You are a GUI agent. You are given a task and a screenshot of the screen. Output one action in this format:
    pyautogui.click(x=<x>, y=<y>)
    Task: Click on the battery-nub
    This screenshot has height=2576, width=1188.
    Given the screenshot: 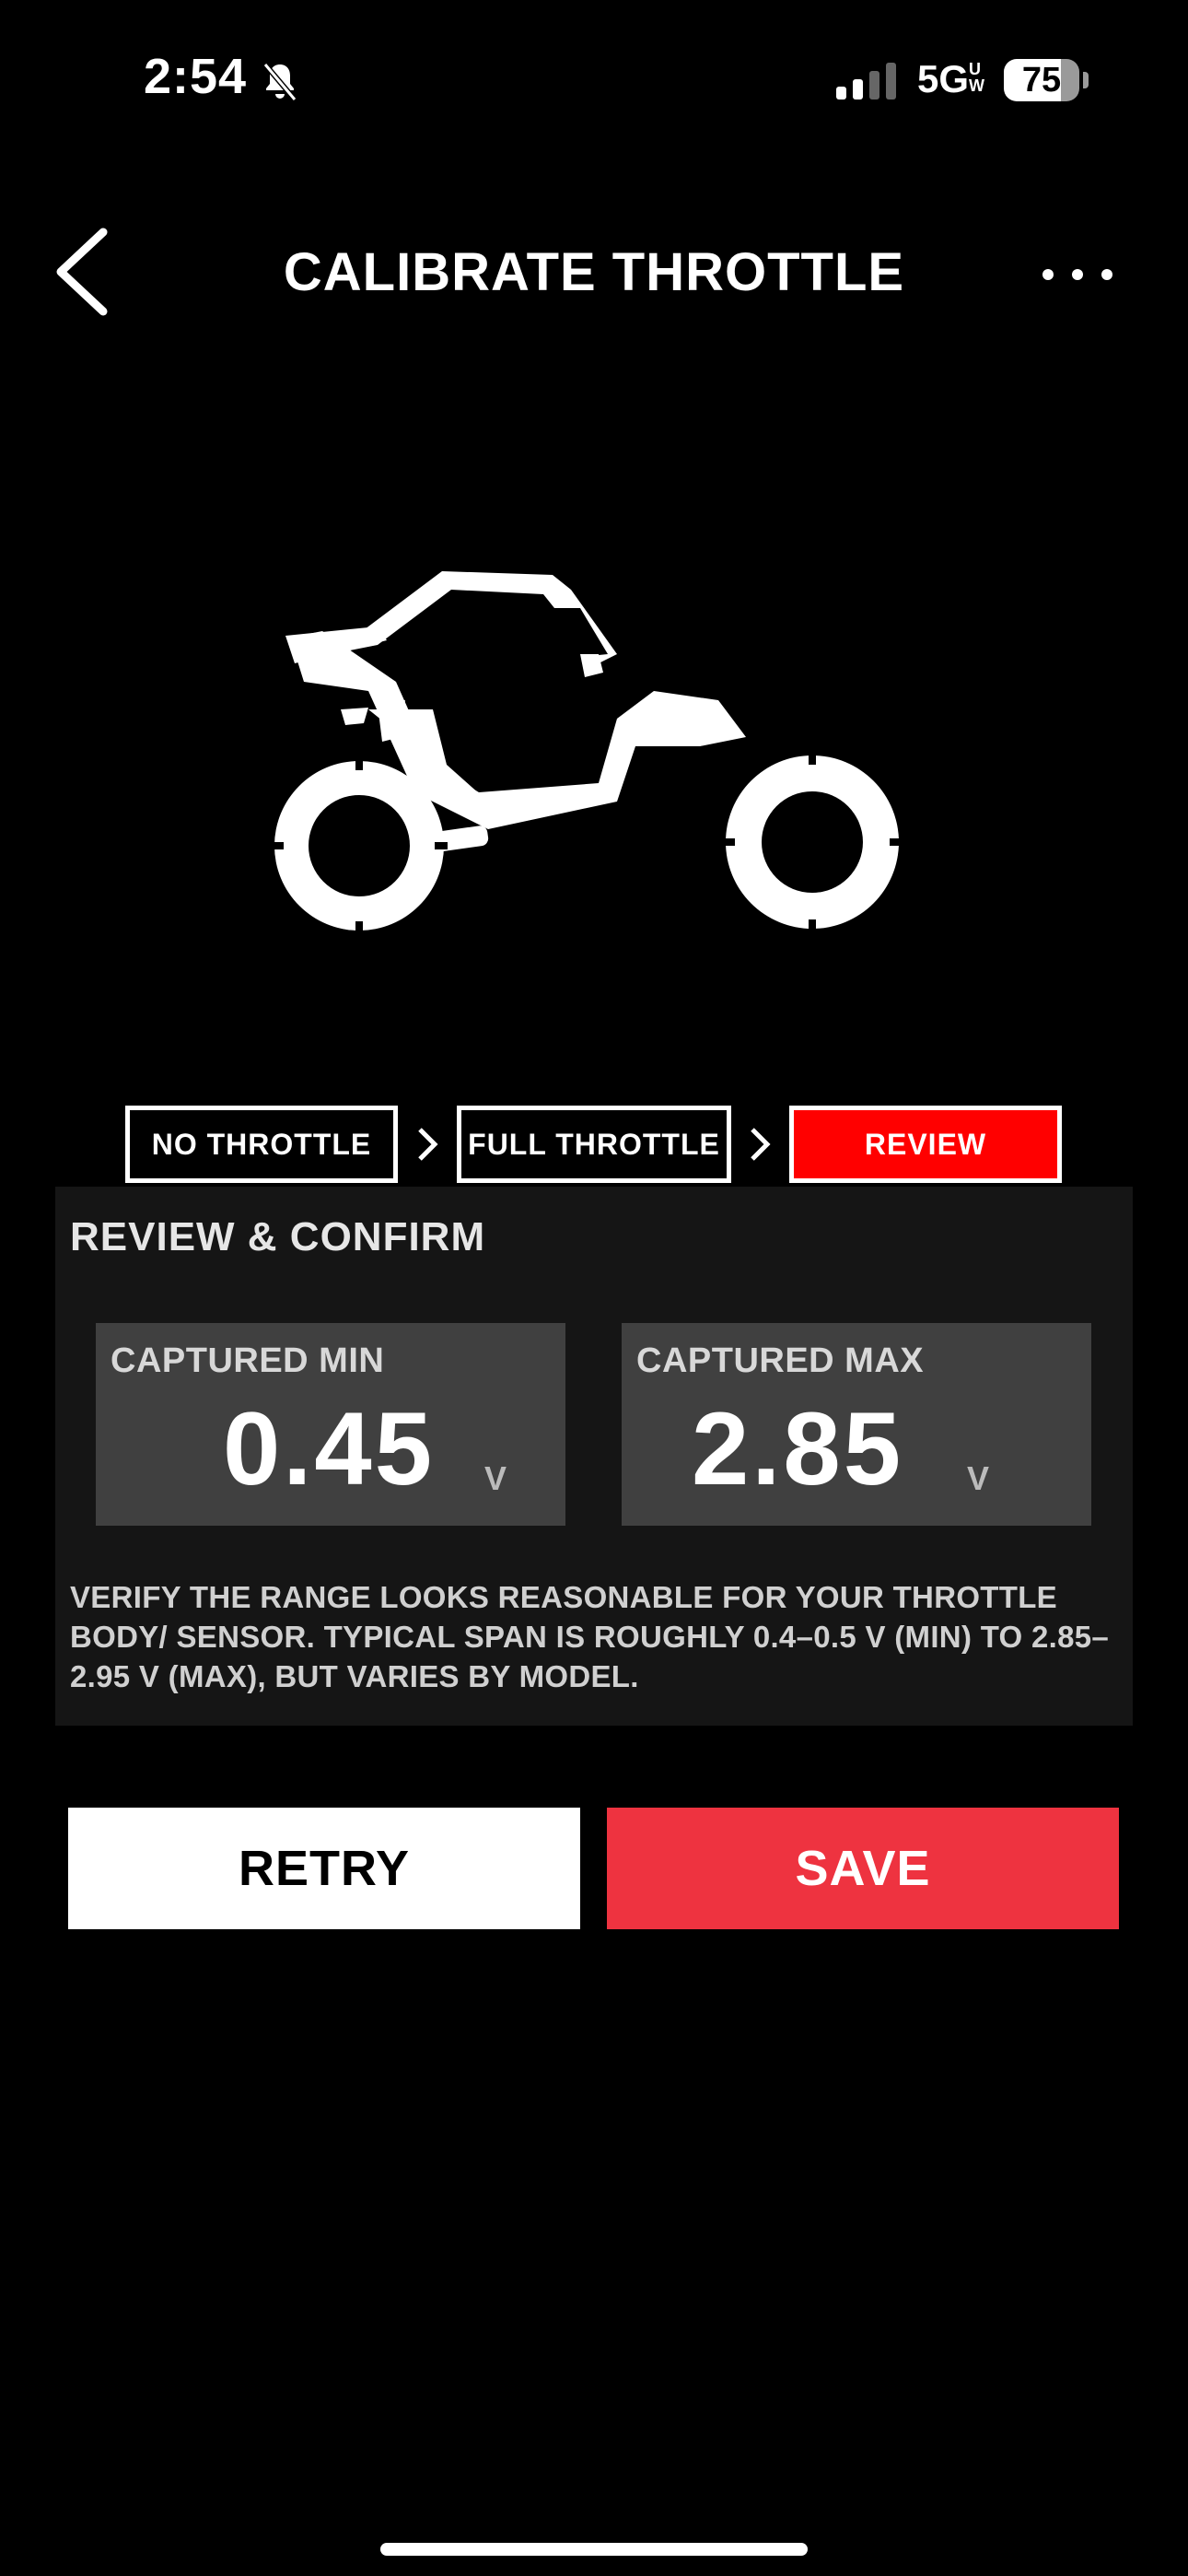 What is the action you would take?
    pyautogui.click(x=1086, y=80)
    